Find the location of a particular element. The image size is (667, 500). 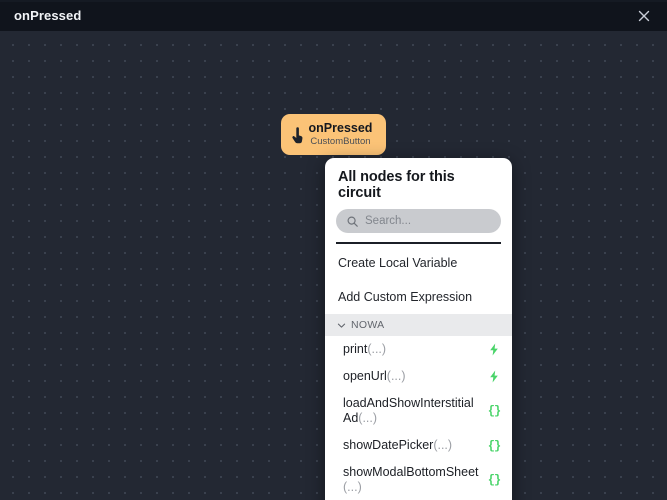

search-icon is located at coordinates (352, 221).